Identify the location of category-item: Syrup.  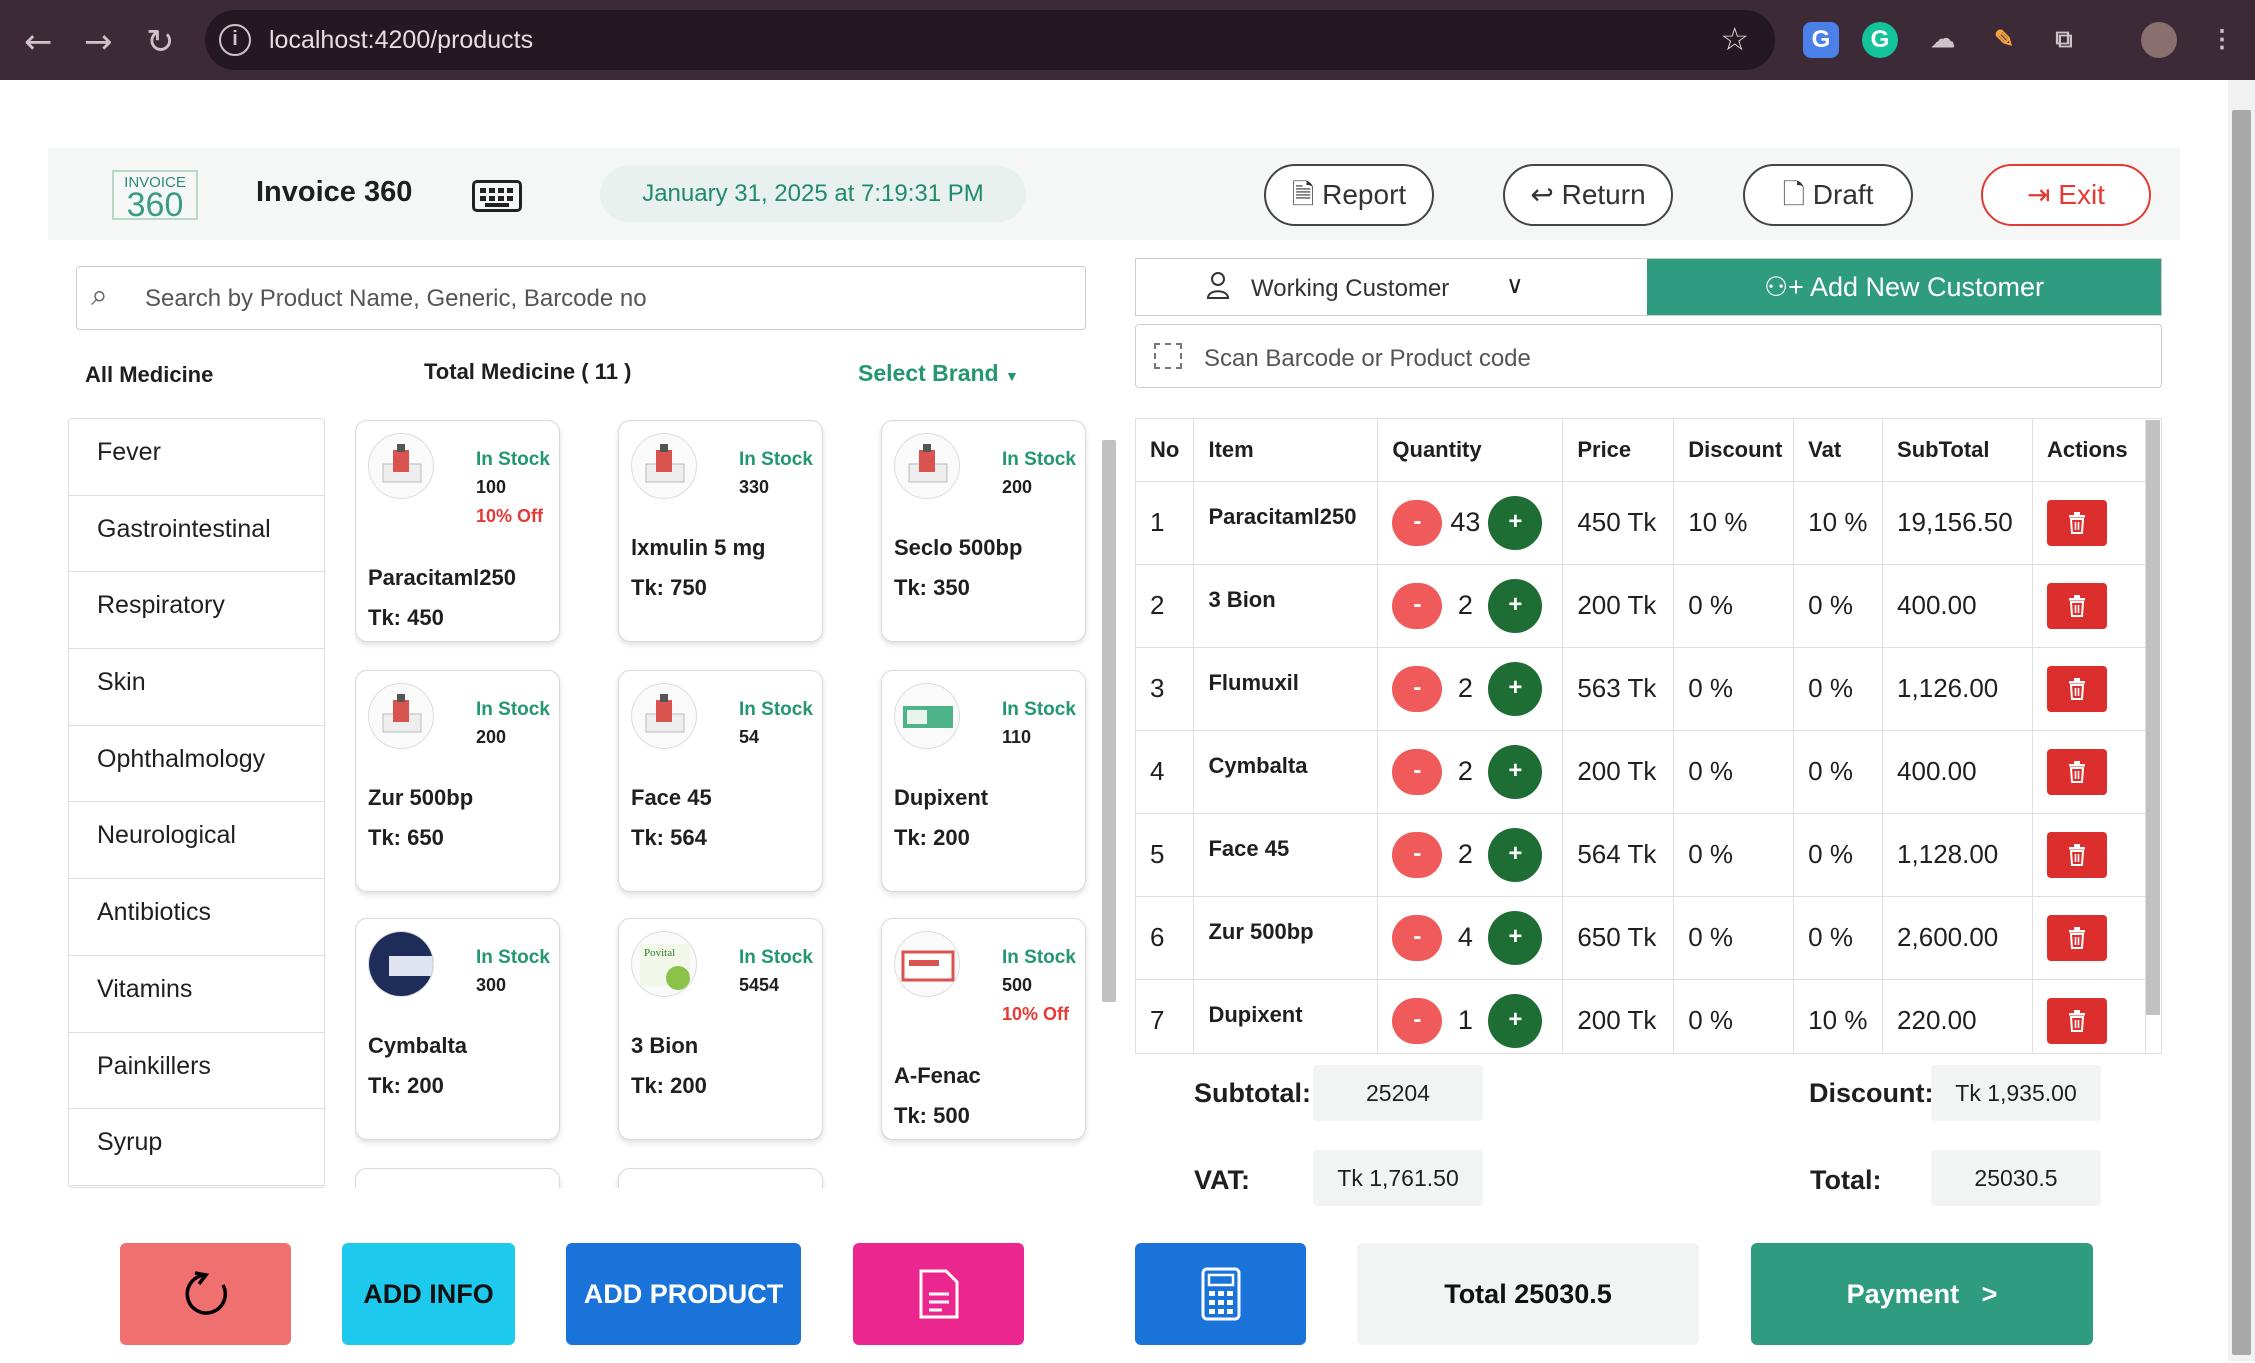
(196, 1147).